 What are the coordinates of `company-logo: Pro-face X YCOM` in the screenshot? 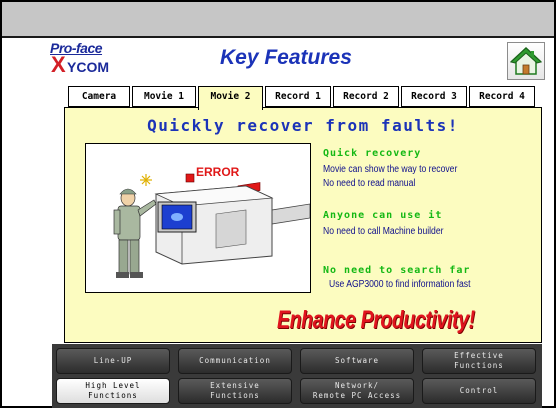 It's located at (88, 58).